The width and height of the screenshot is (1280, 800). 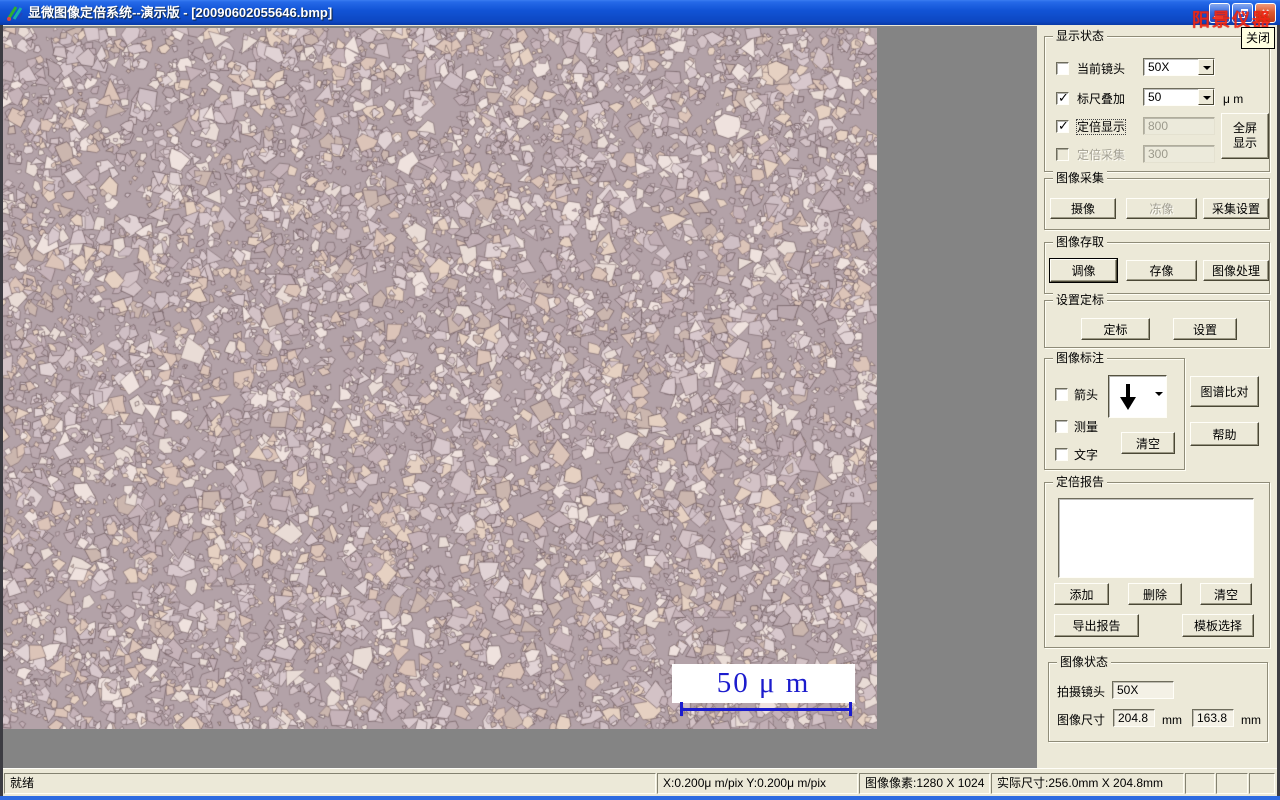 What do you see at coordinates (640, 12) in the screenshot?
I see `title-bar: 显微图像定倍系统--演示版 - [20090602055646.bmp] ×` at bounding box center [640, 12].